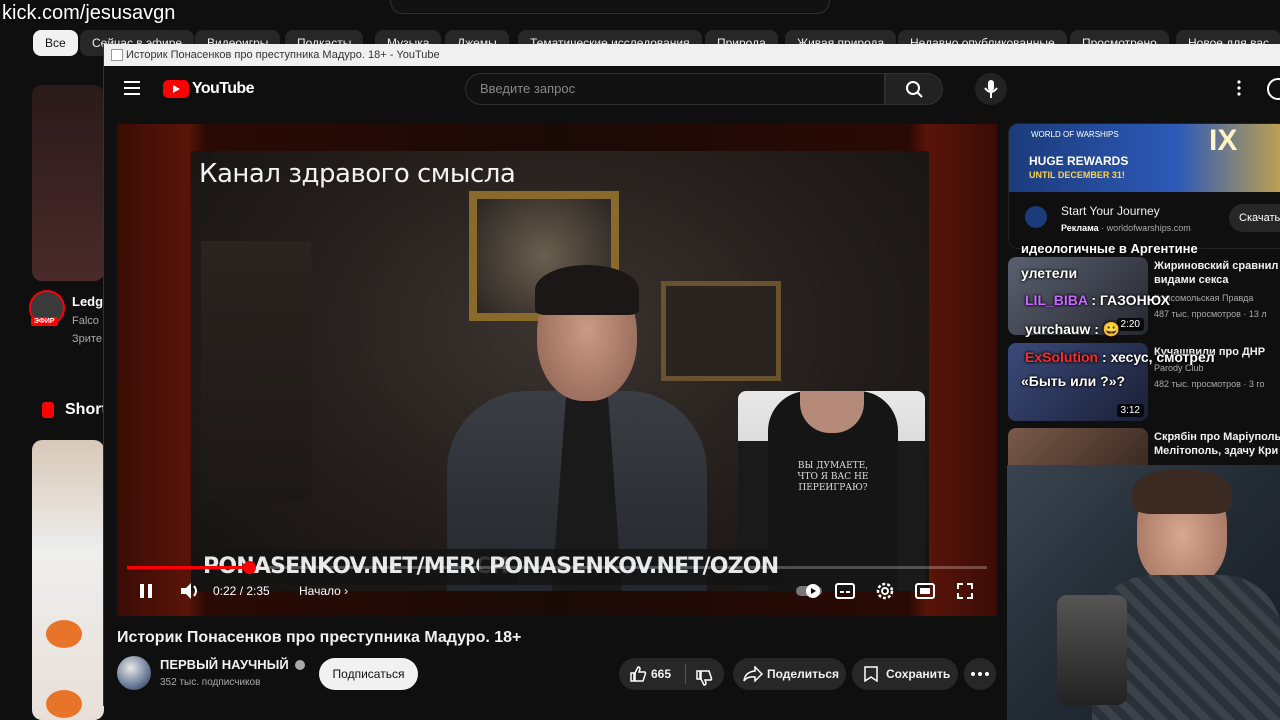  I want to click on ad-banner-line1: HUGE REWARDS, so click(1079, 161).